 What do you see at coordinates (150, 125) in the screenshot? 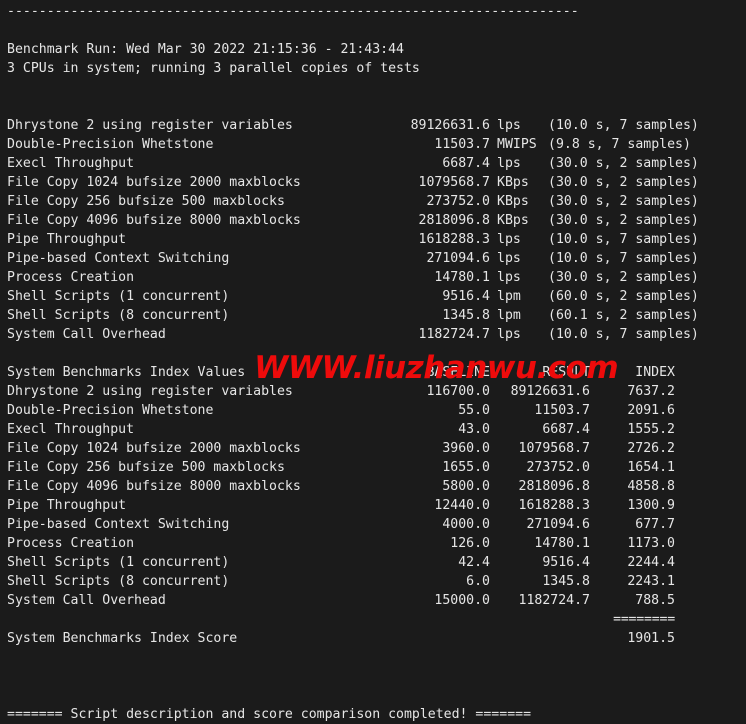
I see `result-label: Dhrystone 2 using register variables` at bounding box center [150, 125].